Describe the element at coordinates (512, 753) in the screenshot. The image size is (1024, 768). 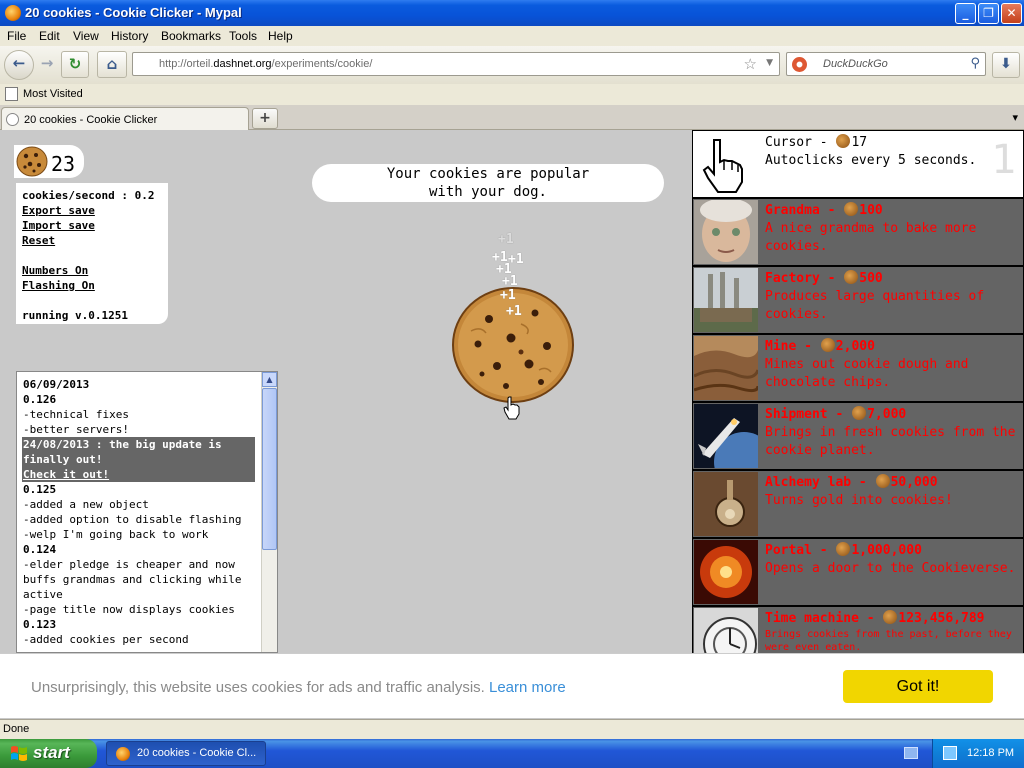
I see `taskbar: start 20 cookies - Cookie Cl... 12:18 PM` at that location.